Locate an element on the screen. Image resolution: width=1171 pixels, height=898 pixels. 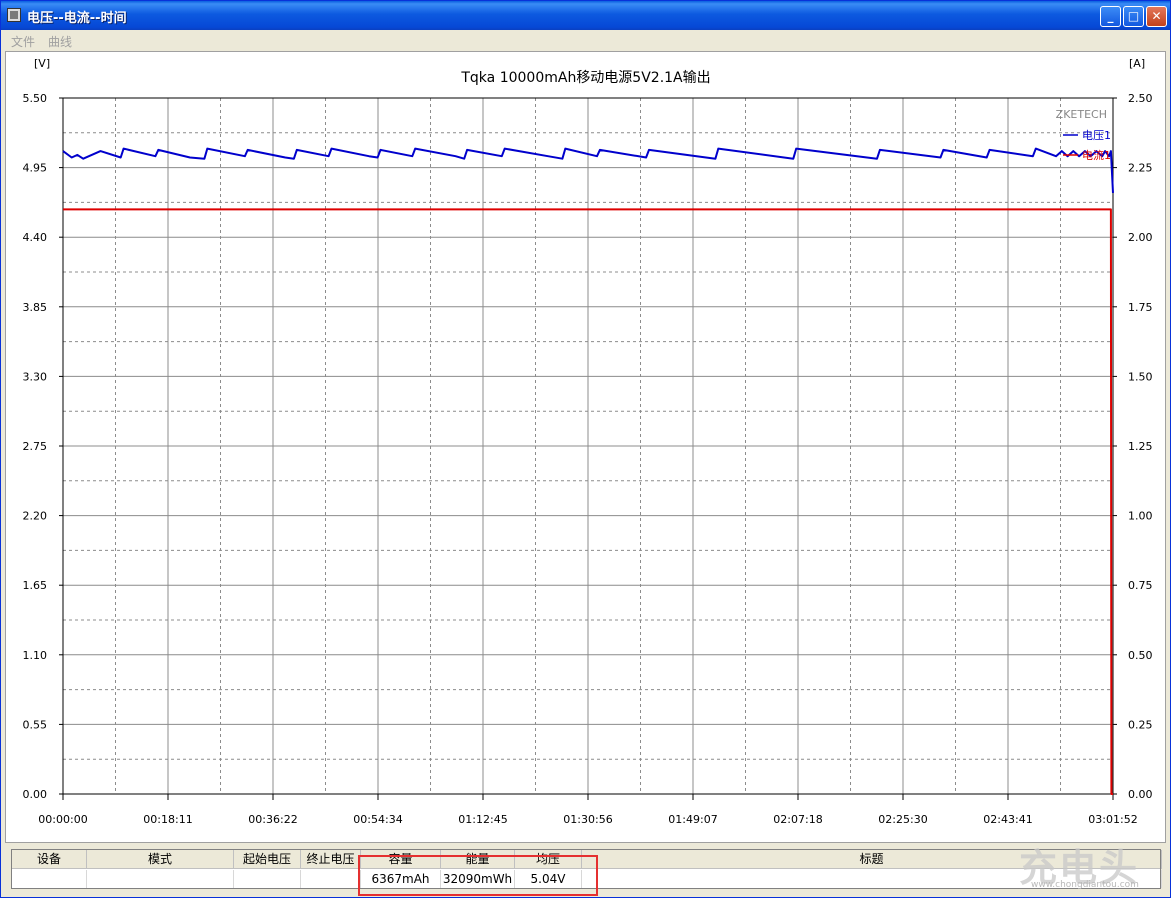
y-right-tick-label: 1.25 is located at coordinates (1140, 446).